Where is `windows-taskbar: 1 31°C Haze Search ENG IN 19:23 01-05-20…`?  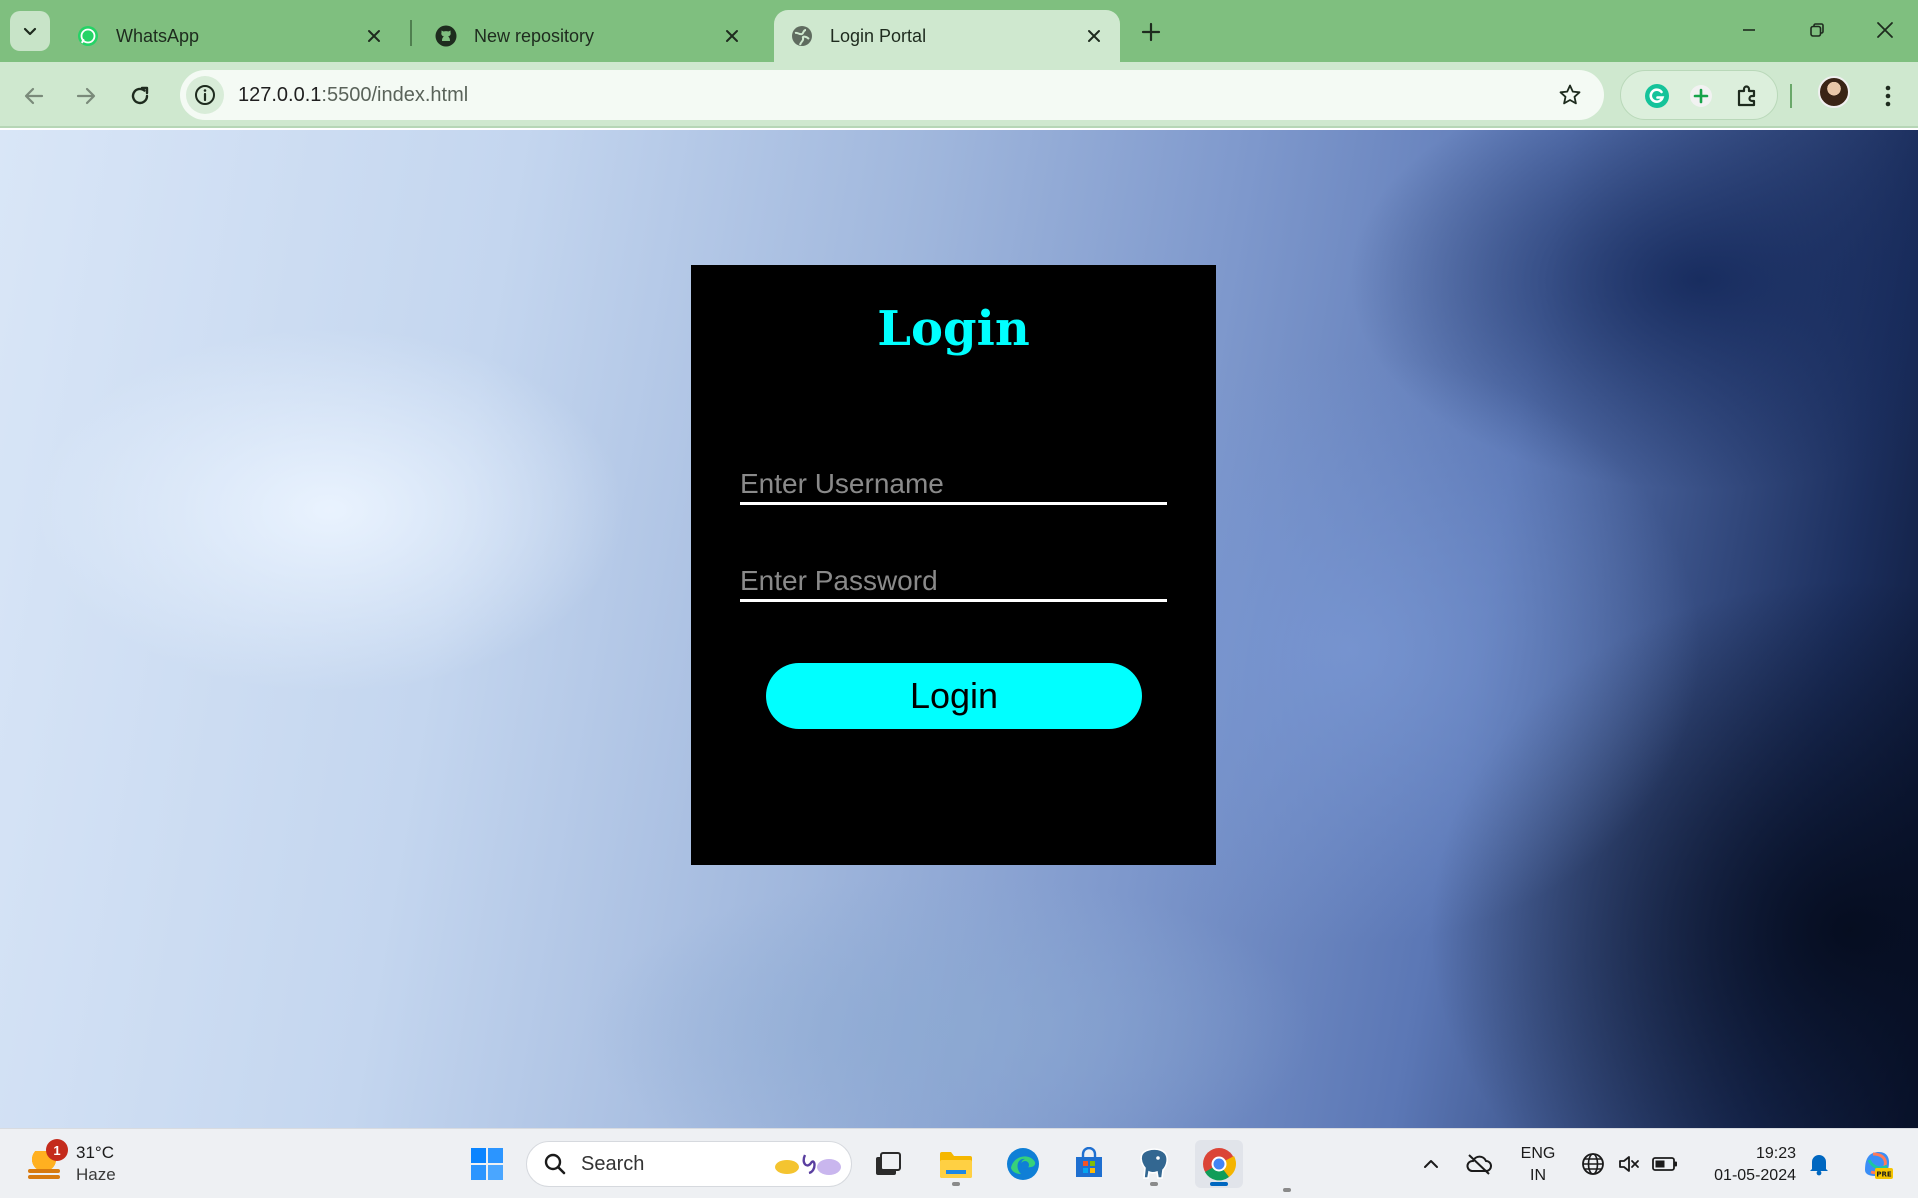
windows-taskbar: 1 31°C Haze Search ENG IN 19:23 01-05-20… is located at coordinates (959, 1163).